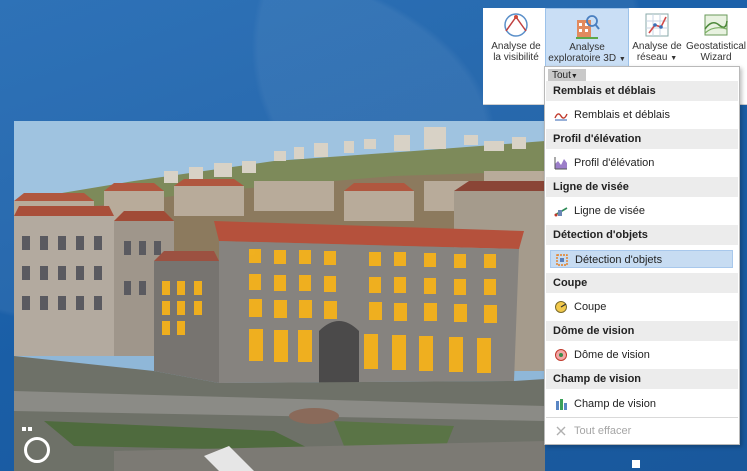  What do you see at coordinates (642, 187) in the screenshot?
I see `section-header-line-of-sight: Ligne de visée` at bounding box center [642, 187].